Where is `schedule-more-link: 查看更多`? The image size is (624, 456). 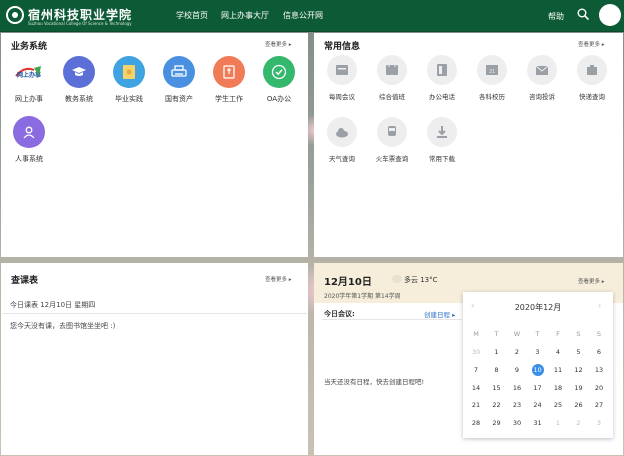
schedule-more-link: 查看更多 is located at coordinates (278, 279).